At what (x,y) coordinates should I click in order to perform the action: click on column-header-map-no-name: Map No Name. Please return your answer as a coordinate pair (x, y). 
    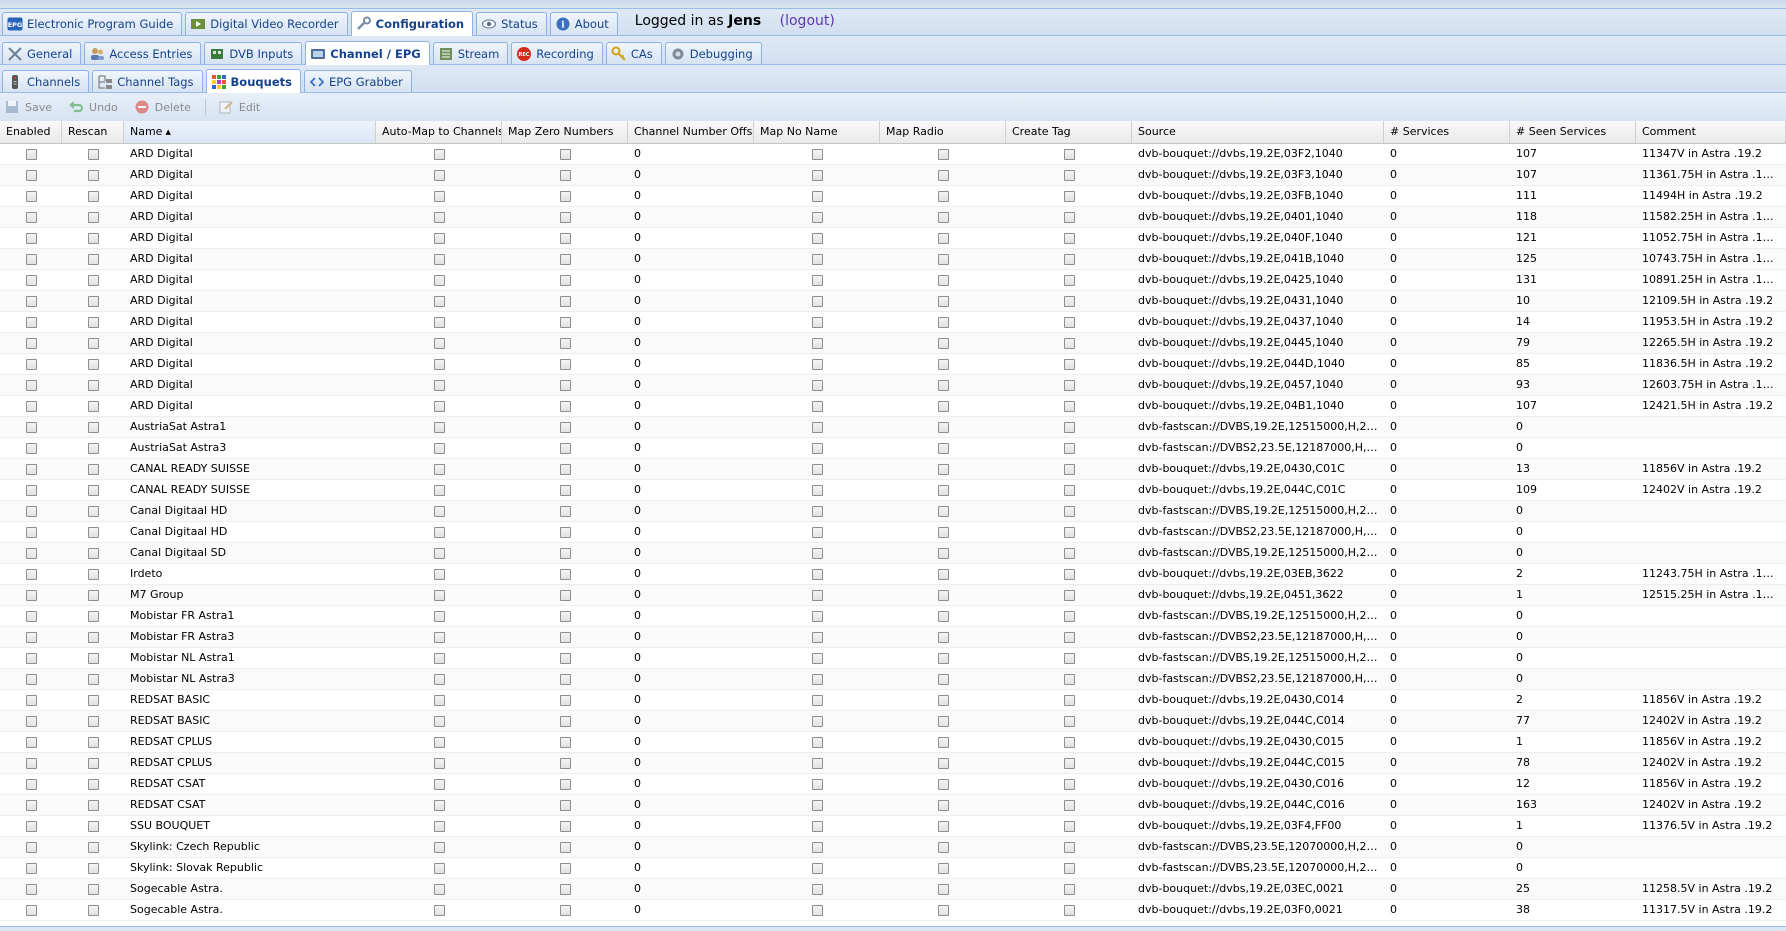
    Looking at the image, I should click on (817, 132).